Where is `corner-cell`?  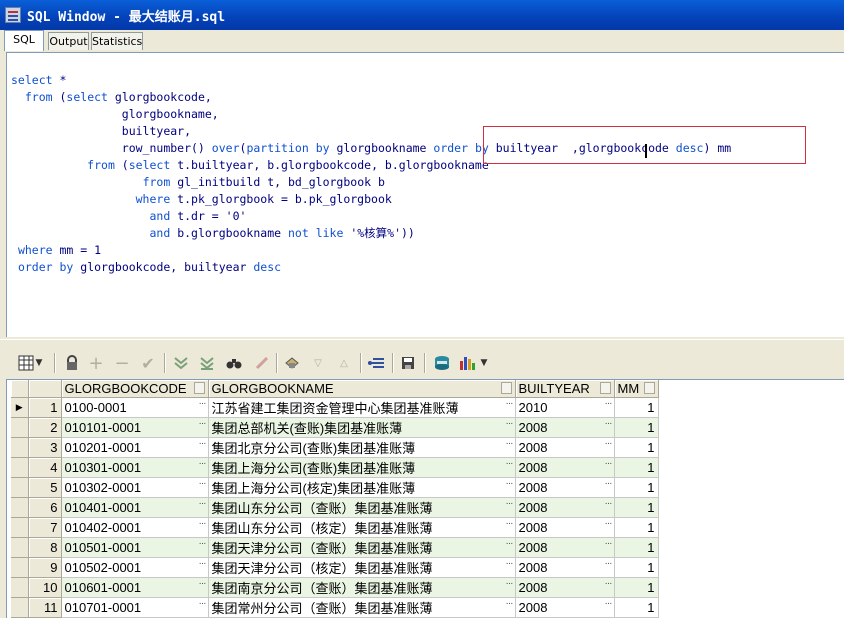 corner-cell is located at coordinates (20, 389).